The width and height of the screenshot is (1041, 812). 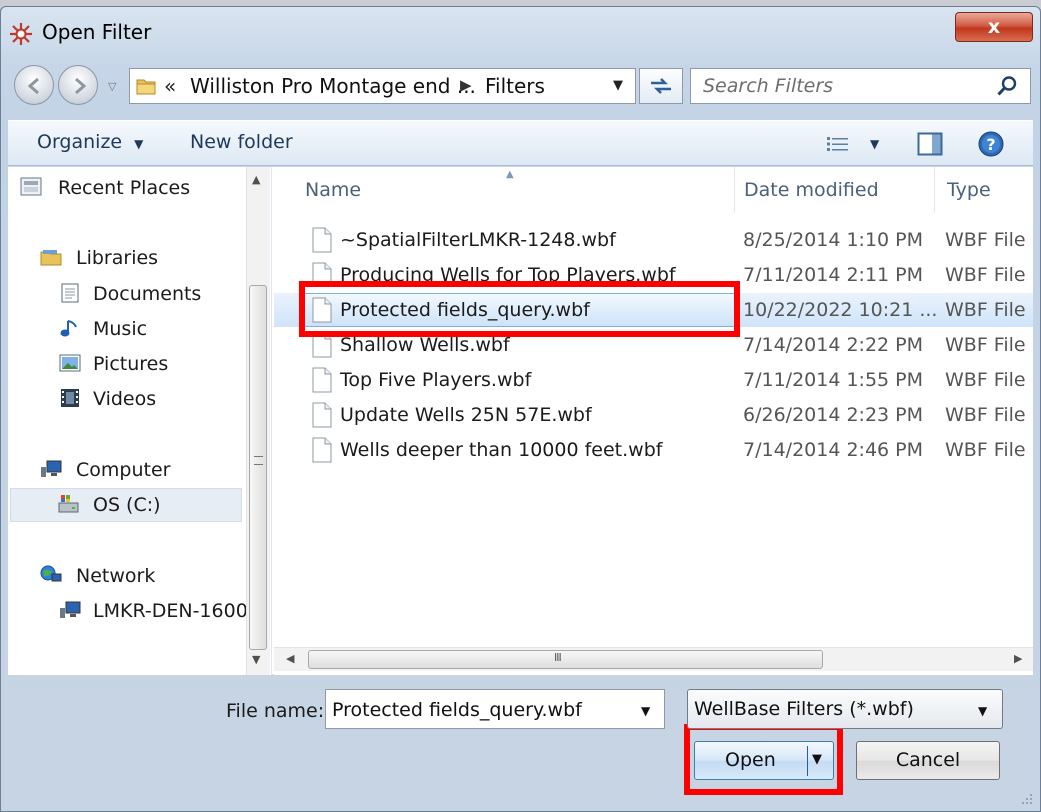 I want to click on nav-item-network: Network, so click(x=98, y=576).